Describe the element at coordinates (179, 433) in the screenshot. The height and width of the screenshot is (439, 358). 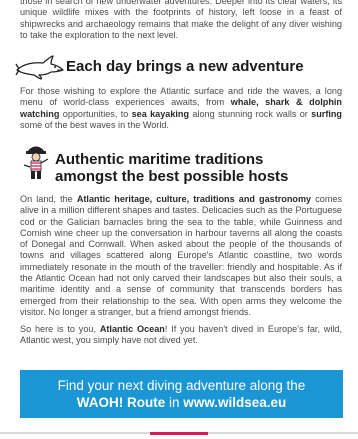
I see `bottom-accent-bar` at that location.